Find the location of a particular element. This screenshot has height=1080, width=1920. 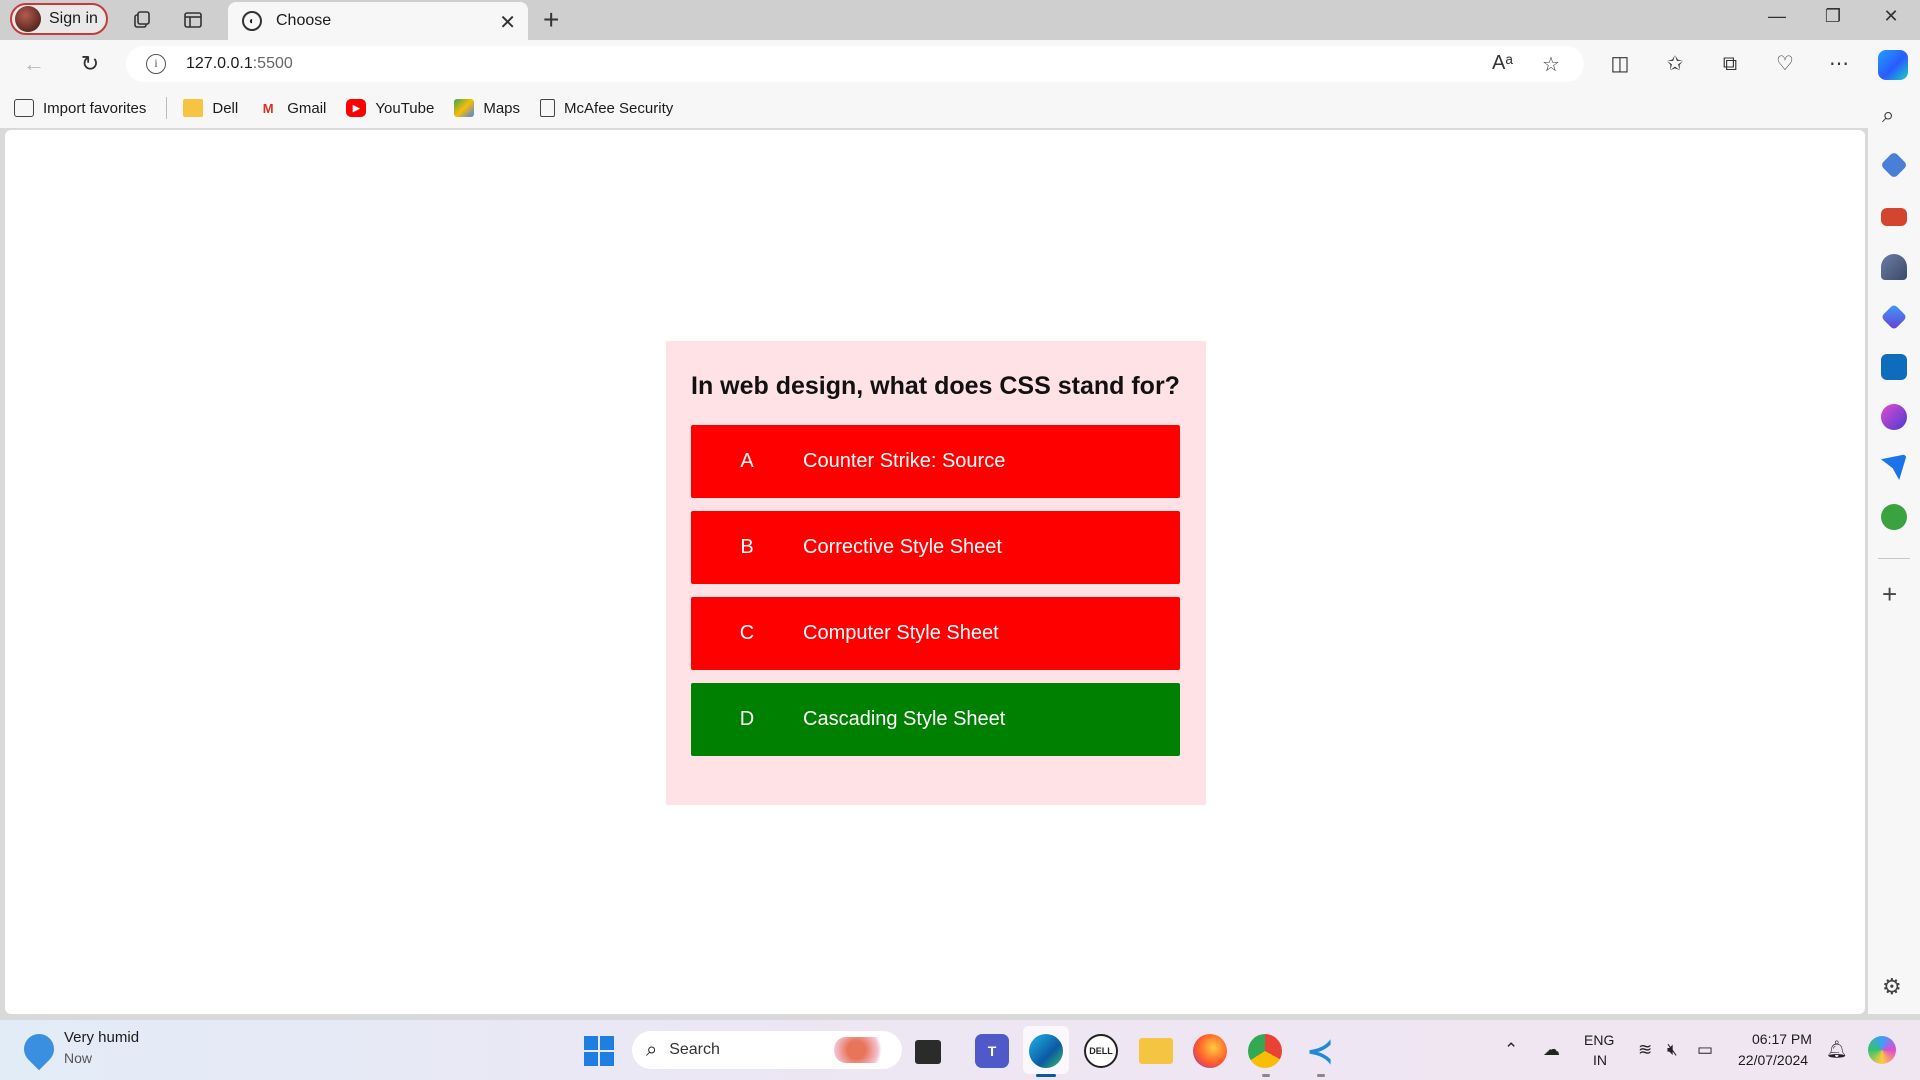

show-hidden-icons-icon: ⌃ is located at coordinates (1511, 1050).